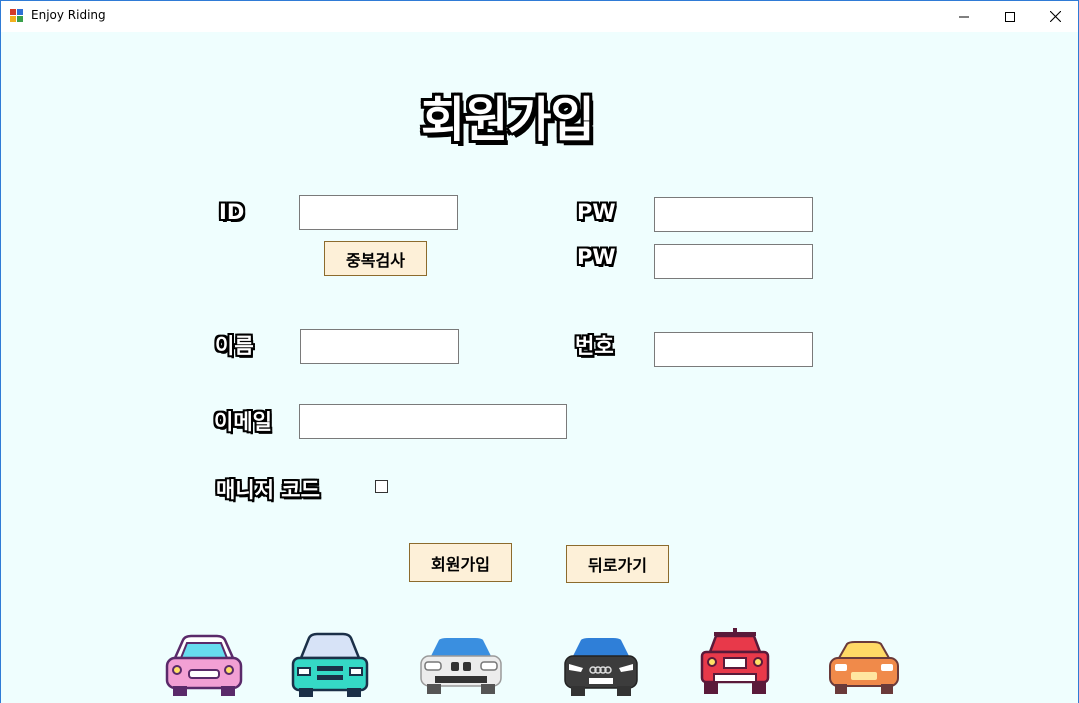 This screenshot has height=703, width=1079. Describe the element at coordinates (378, 212) in the screenshot. I see `id-input` at that location.